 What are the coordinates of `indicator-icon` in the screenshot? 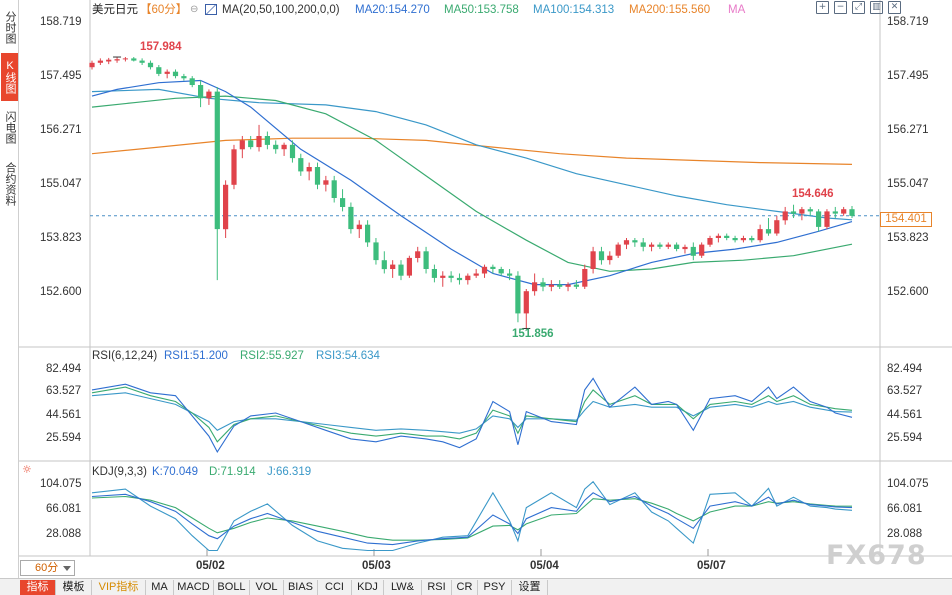 It's located at (211, 9).